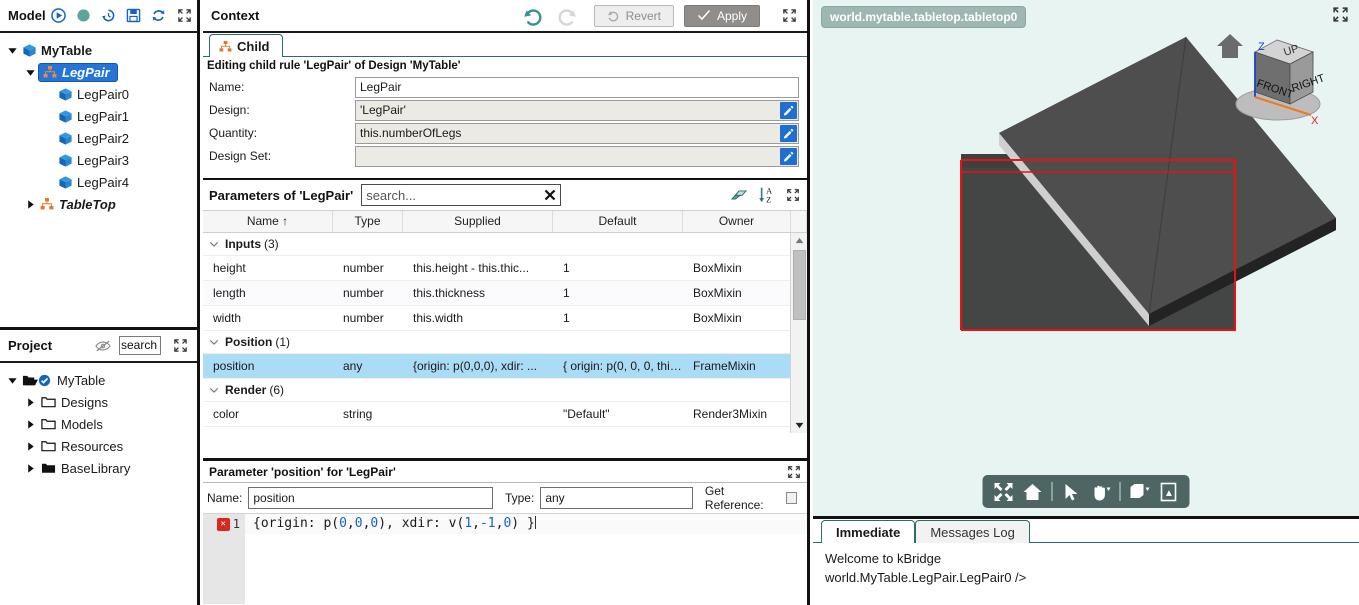  I want to click on parameter-row: length number this.thickness 1 BoxMixin, so click(505, 293).